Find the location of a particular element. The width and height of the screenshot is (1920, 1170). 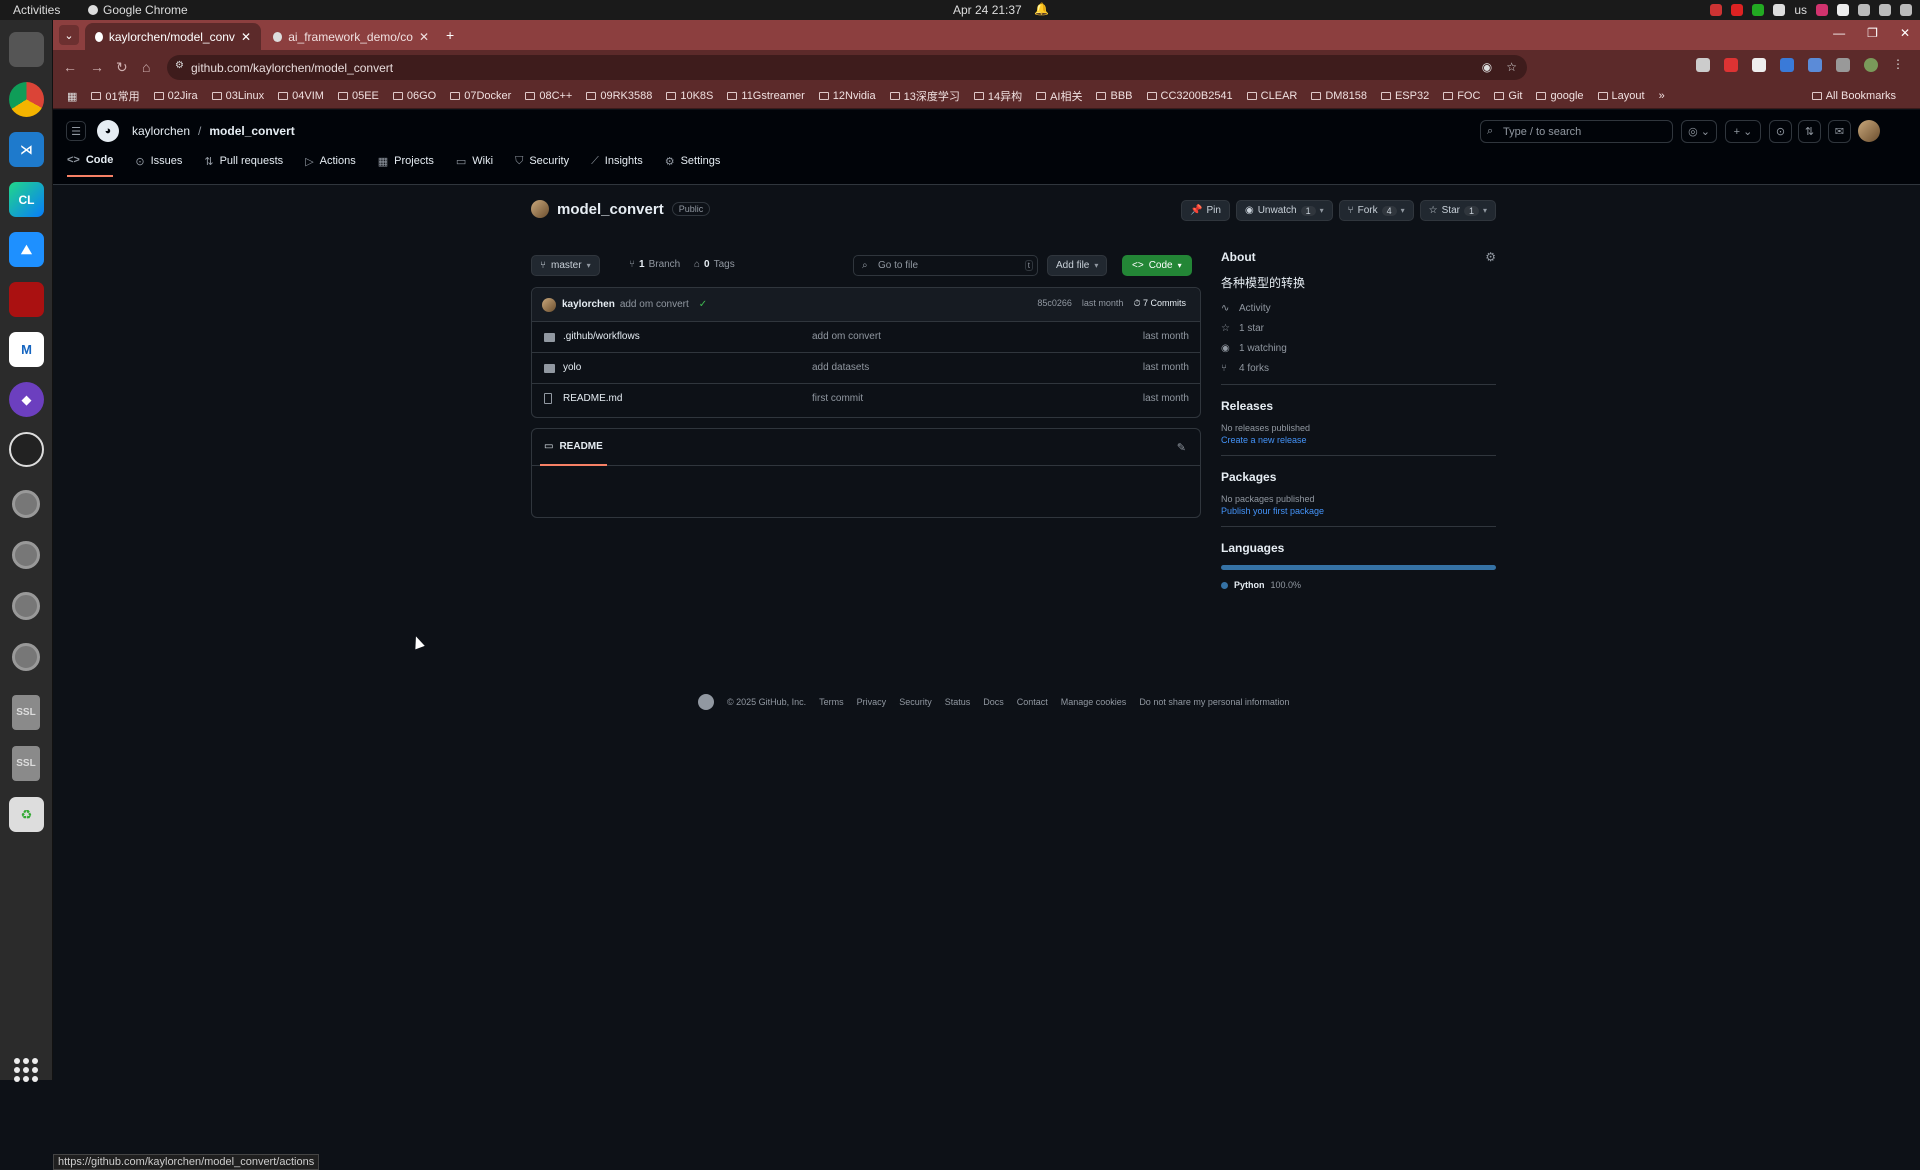

file-name: .github/workflows is located at coordinates (601, 336).